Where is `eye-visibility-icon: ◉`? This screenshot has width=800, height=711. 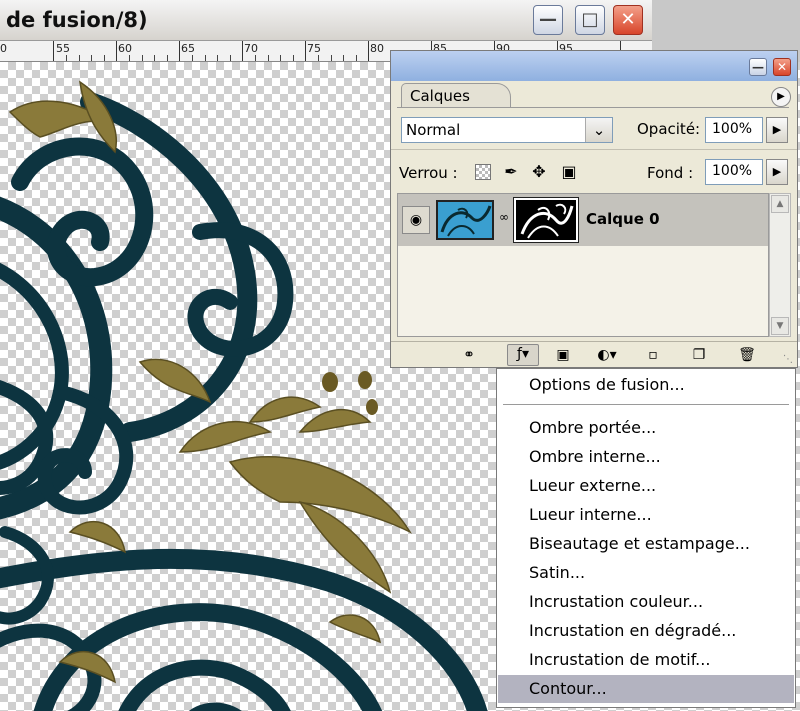 eye-visibility-icon: ◉ is located at coordinates (416, 220).